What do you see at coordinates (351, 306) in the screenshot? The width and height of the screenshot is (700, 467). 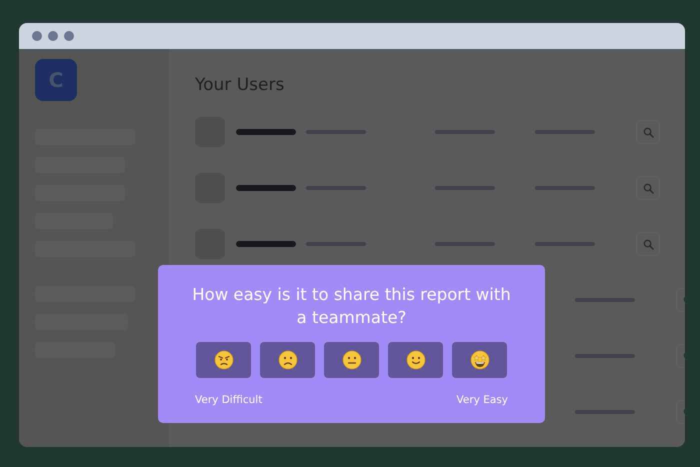 I see `survey-question: How easy is it to share this report with a teammate?` at bounding box center [351, 306].